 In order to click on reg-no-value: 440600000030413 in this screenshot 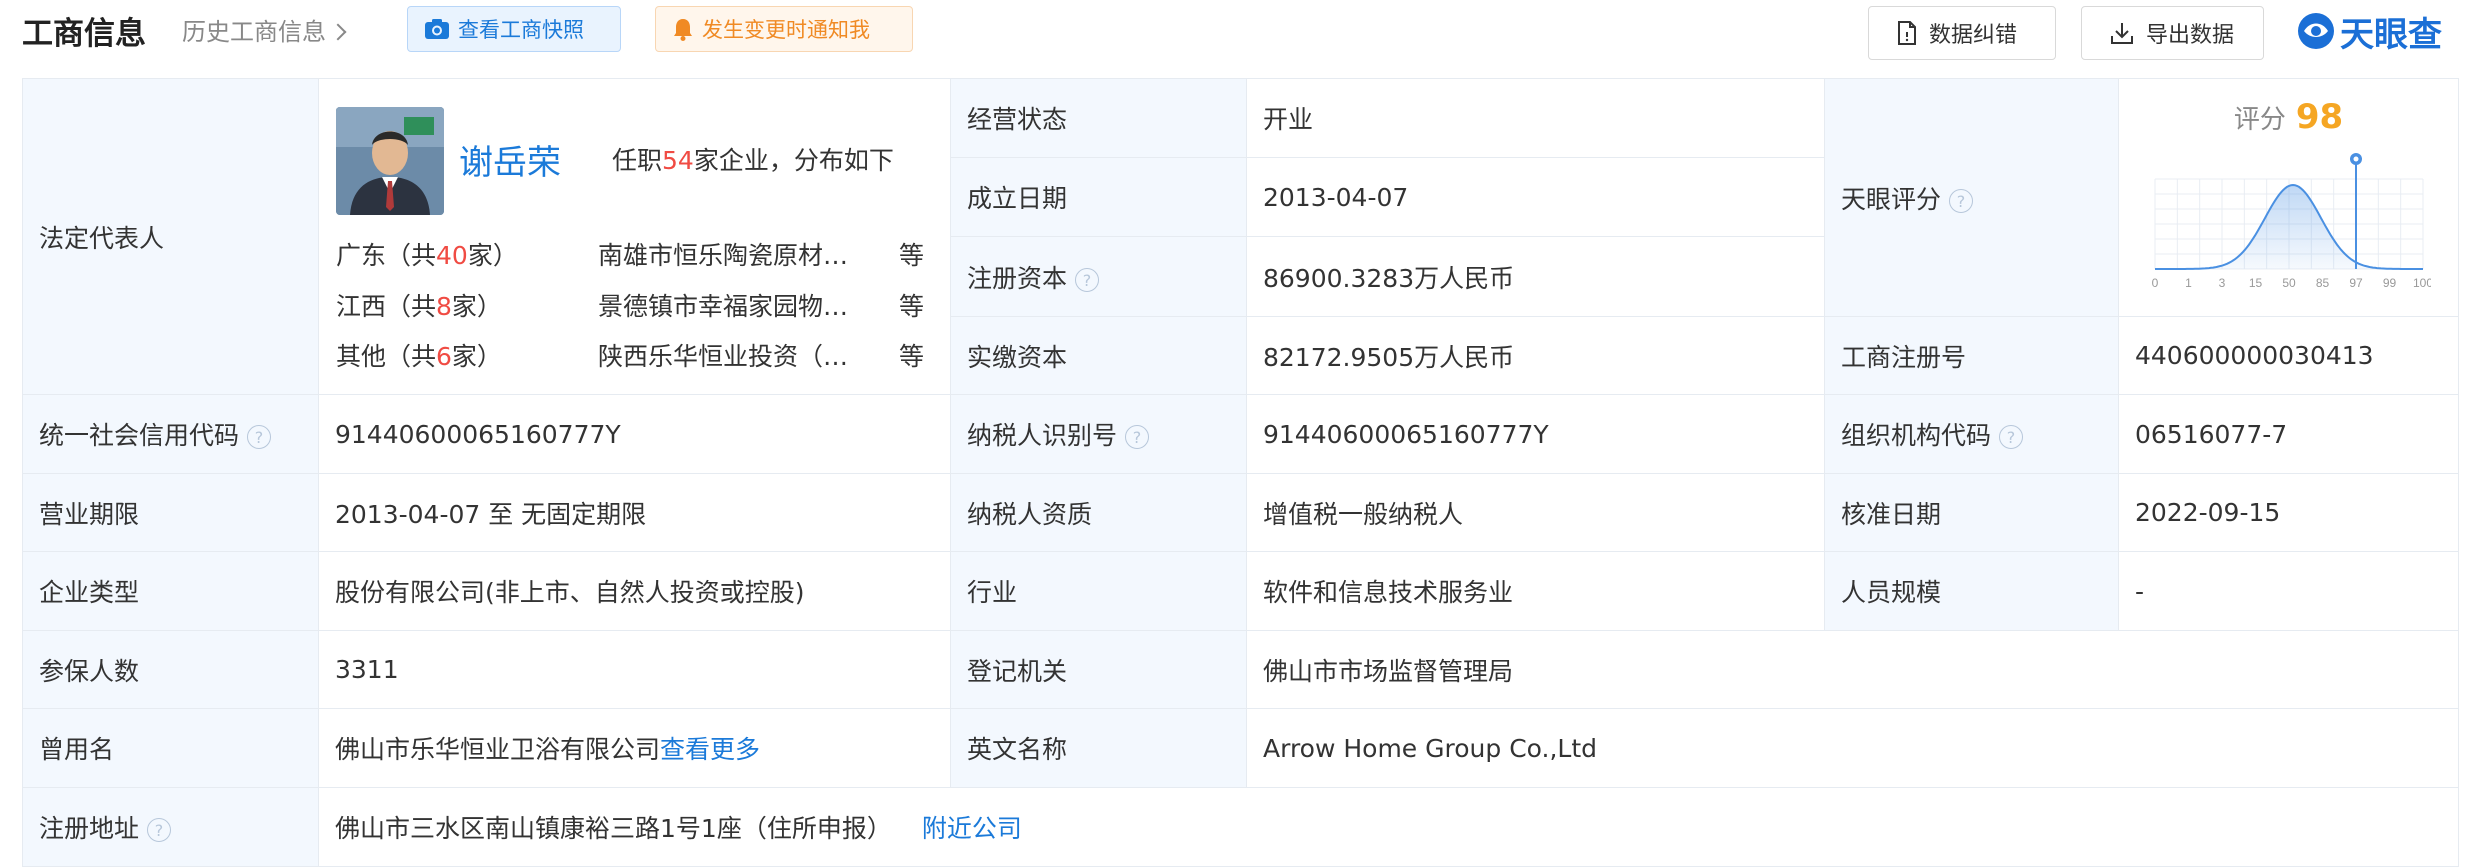, I will do `click(2288, 355)`.